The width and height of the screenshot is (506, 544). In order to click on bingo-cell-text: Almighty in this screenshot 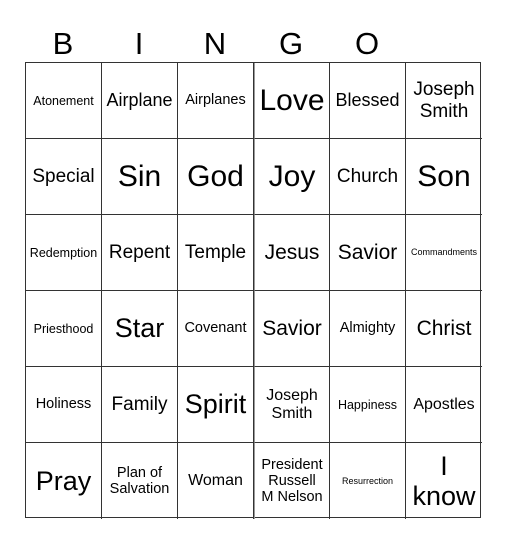, I will do `click(367, 328)`.